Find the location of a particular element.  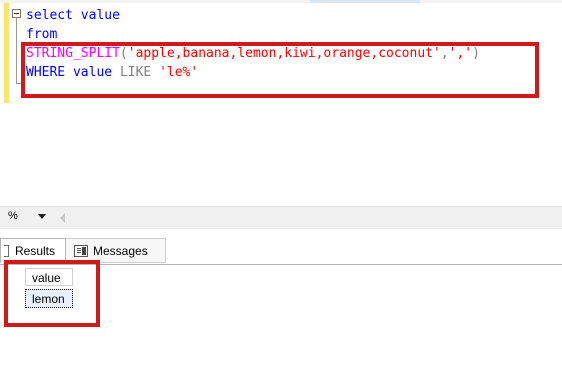

code-token: value is located at coordinates (100, 15).